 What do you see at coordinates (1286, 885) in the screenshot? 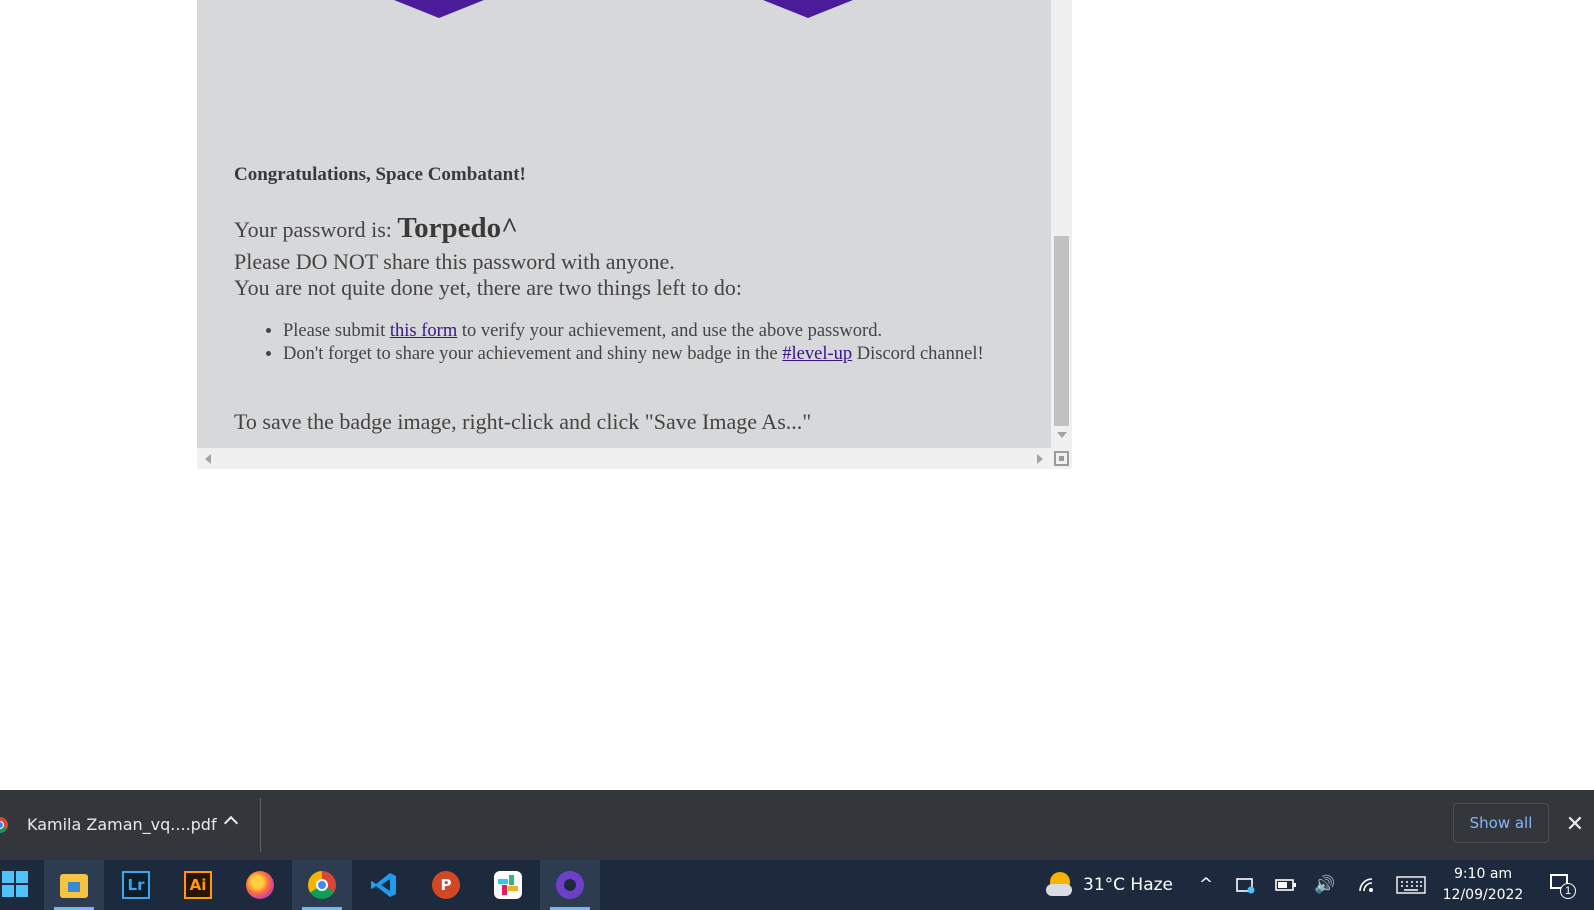
I see `battery-icon` at bounding box center [1286, 885].